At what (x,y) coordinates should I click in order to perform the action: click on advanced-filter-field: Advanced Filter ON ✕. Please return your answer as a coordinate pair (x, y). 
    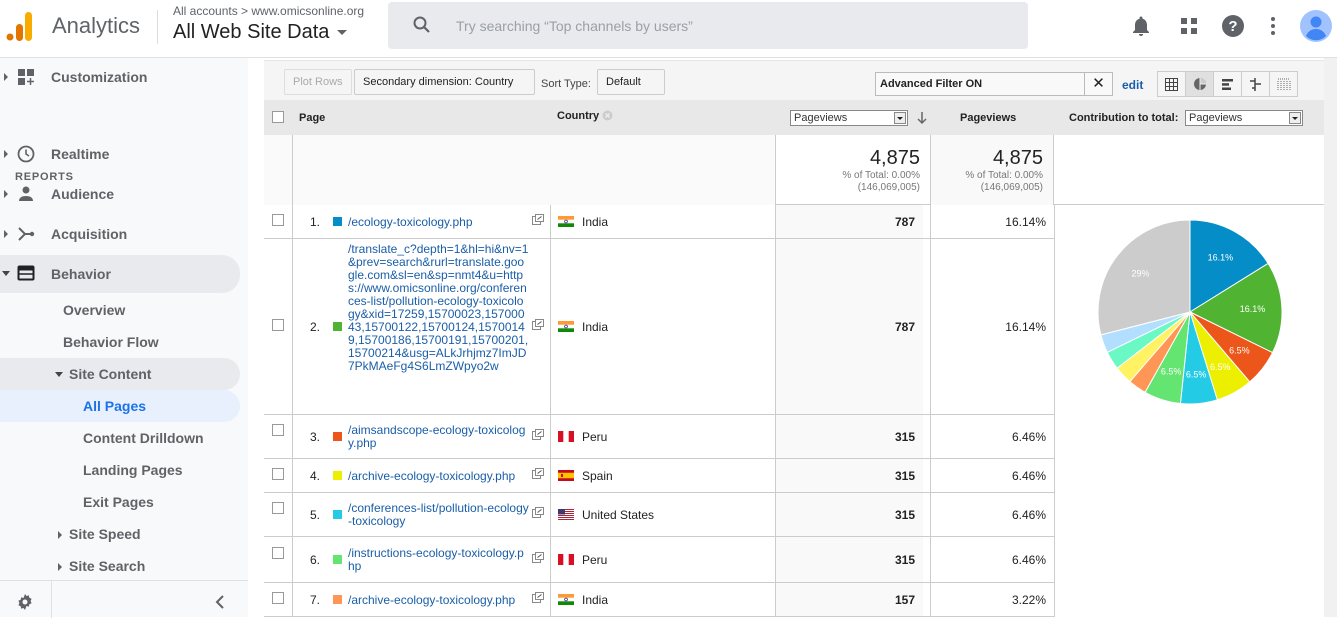
    Looking at the image, I should click on (994, 84).